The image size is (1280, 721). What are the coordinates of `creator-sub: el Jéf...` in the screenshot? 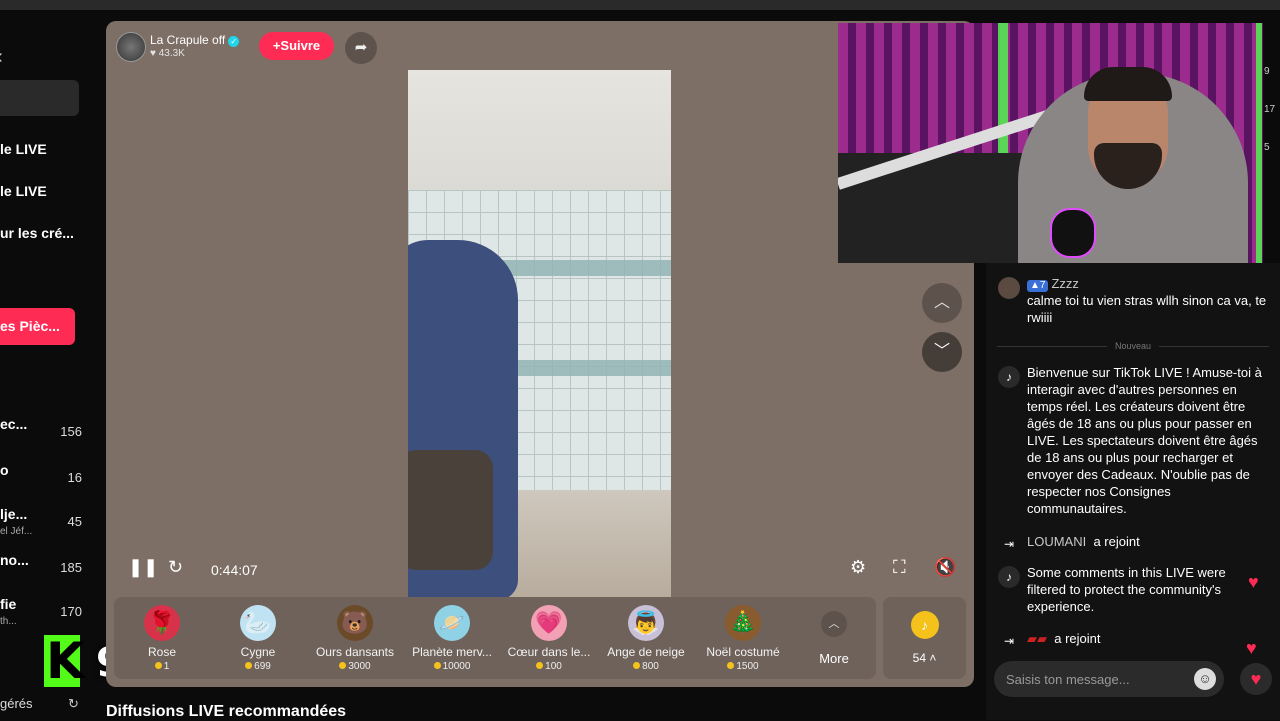 It's located at (16, 531).